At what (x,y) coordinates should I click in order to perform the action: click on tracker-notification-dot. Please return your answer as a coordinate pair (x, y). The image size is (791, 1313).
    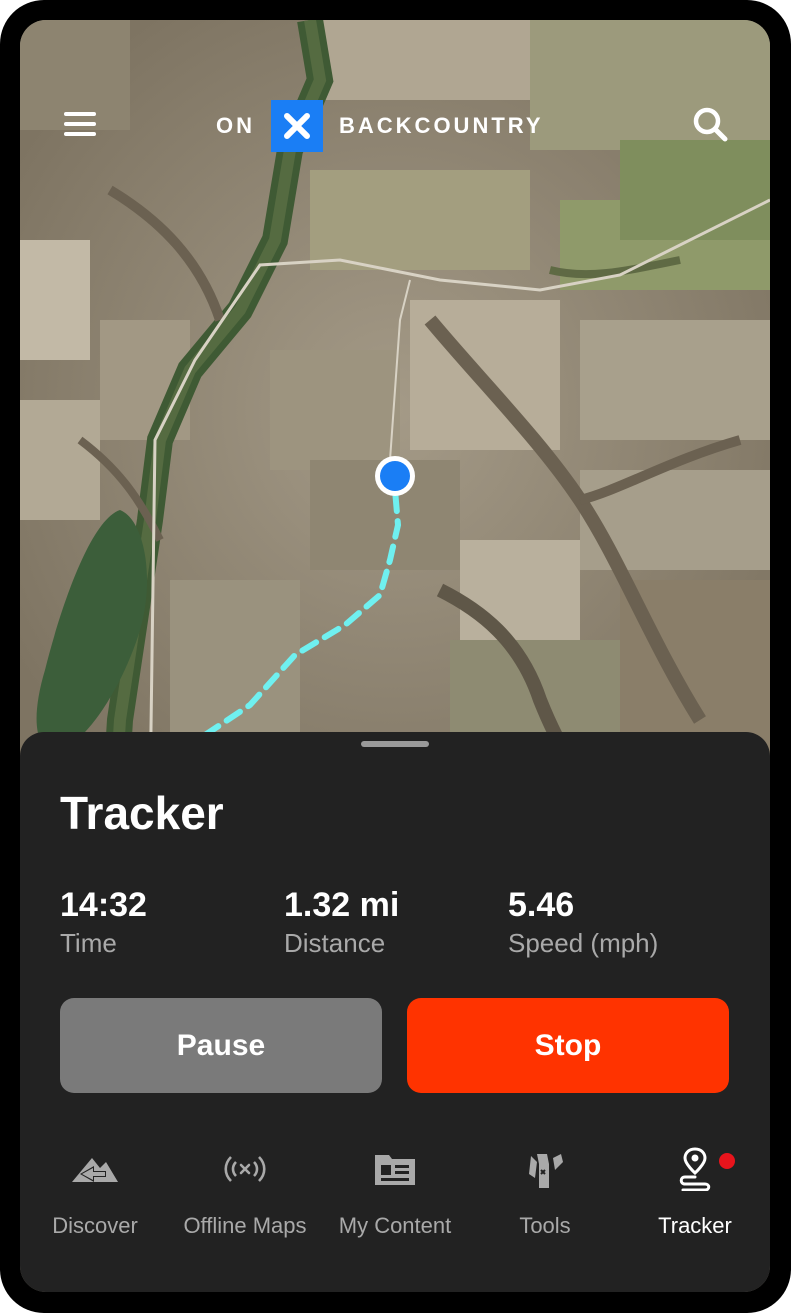
    Looking at the image, I should click on (727, 1161).